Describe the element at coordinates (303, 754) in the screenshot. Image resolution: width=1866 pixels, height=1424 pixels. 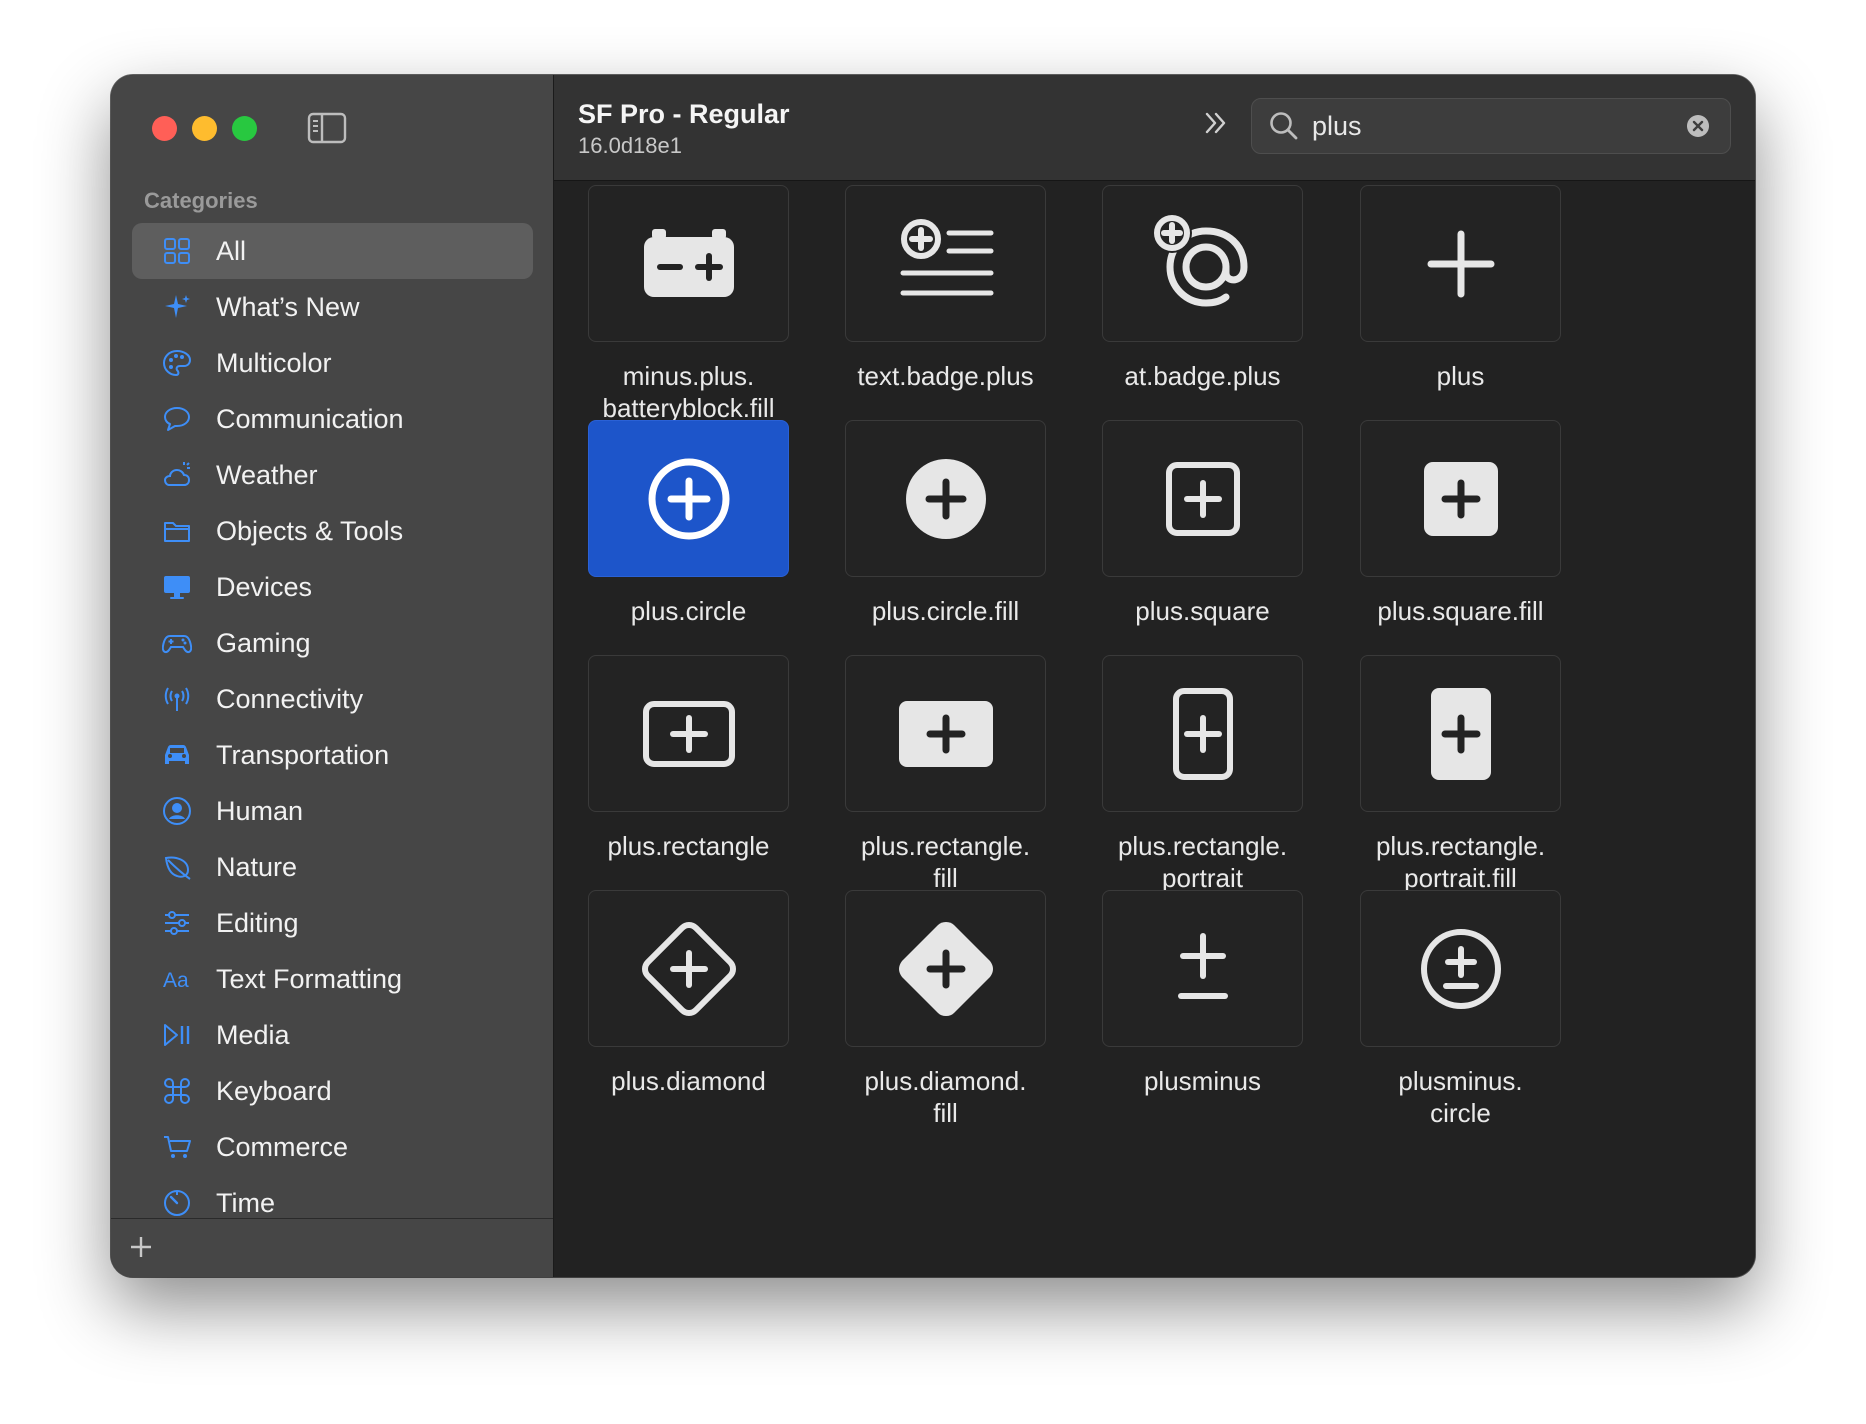
I see `sidebar-item-label: Transportation` at that location.